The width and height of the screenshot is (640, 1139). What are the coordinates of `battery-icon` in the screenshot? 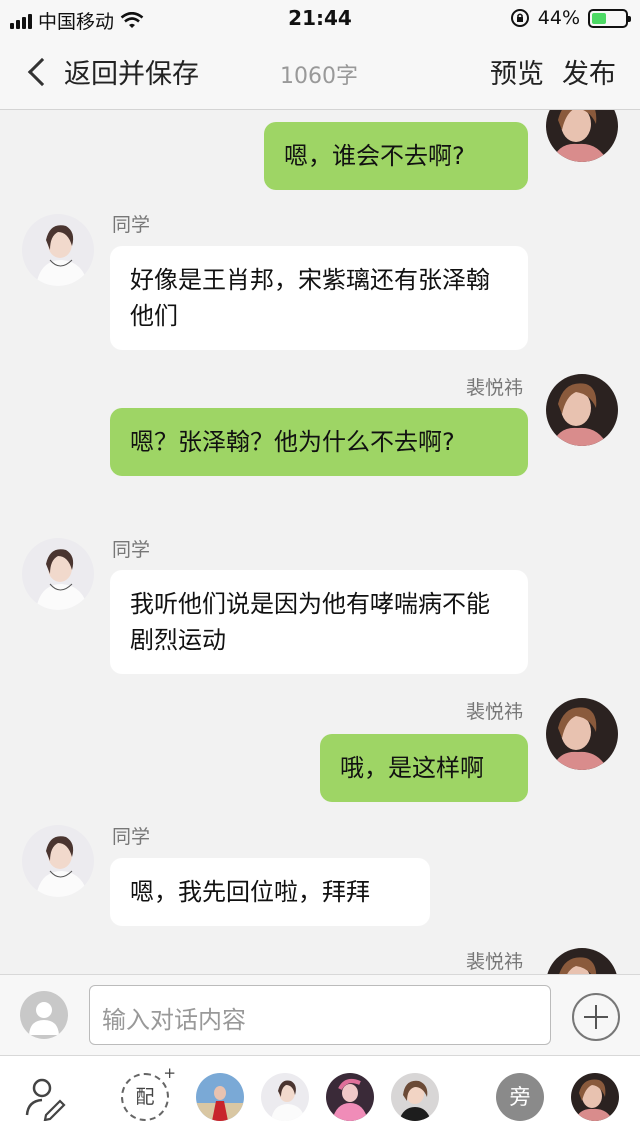 It's located at (609, 18).